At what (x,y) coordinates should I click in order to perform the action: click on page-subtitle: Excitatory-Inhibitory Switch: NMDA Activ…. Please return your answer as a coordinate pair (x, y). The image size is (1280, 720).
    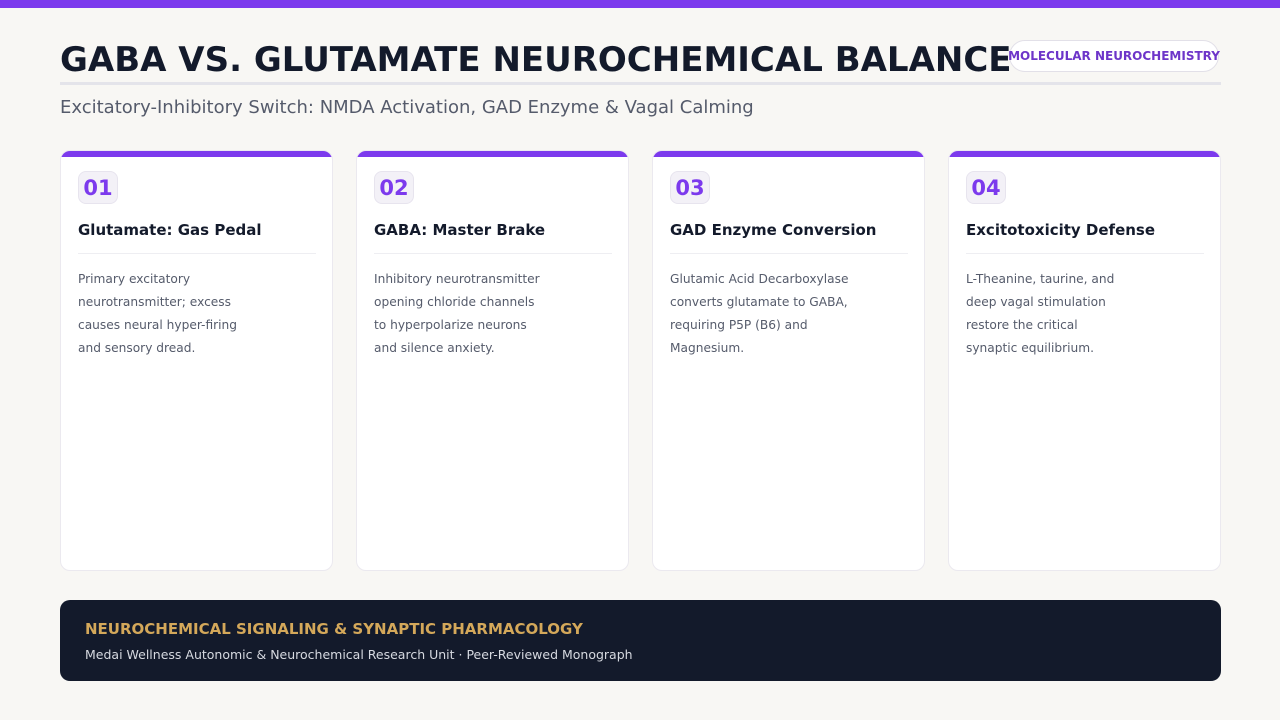
    Looking at the image, I should click on (407, 107).